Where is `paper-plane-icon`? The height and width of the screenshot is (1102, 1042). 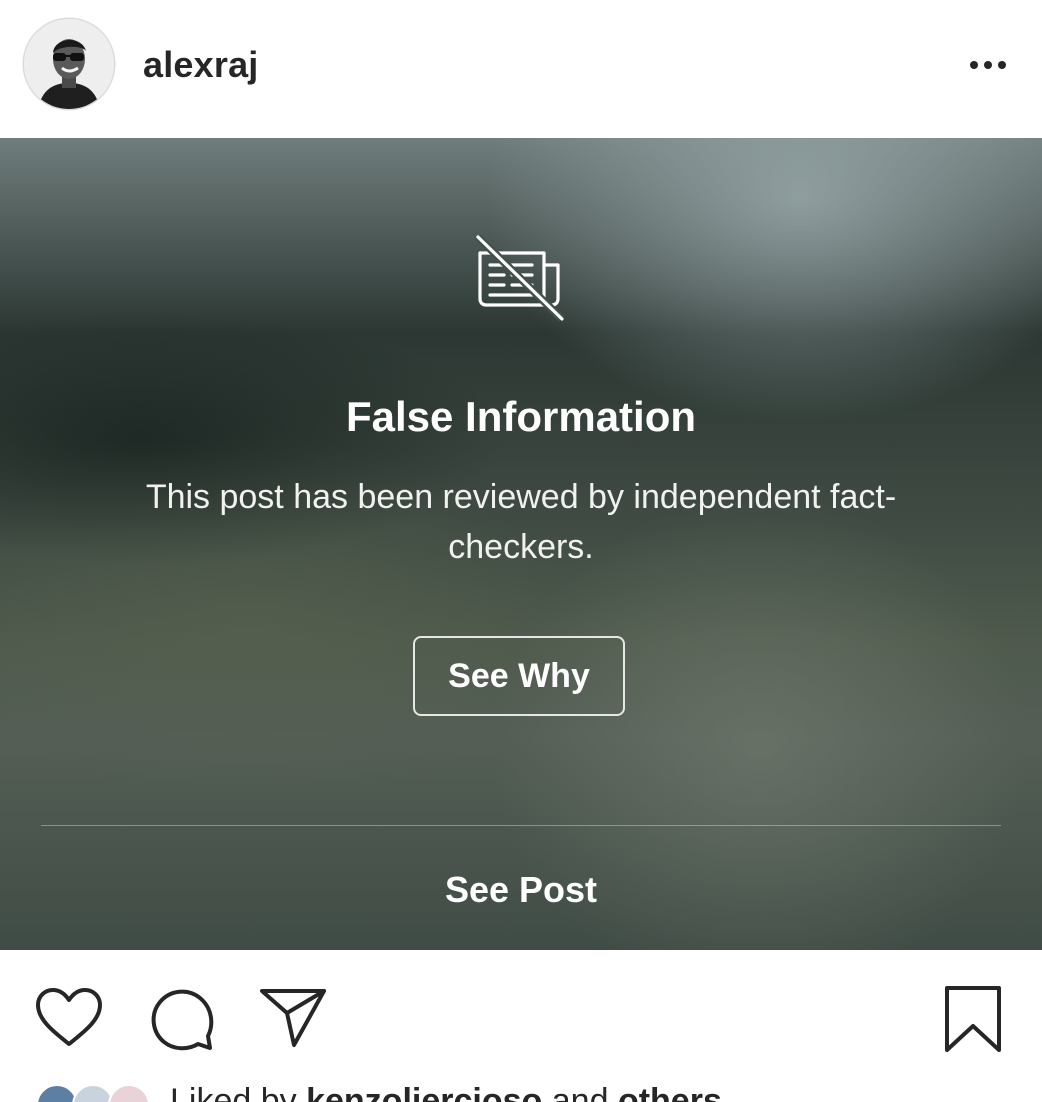 paper-plane-icon is located at coordinates (293, 1017).